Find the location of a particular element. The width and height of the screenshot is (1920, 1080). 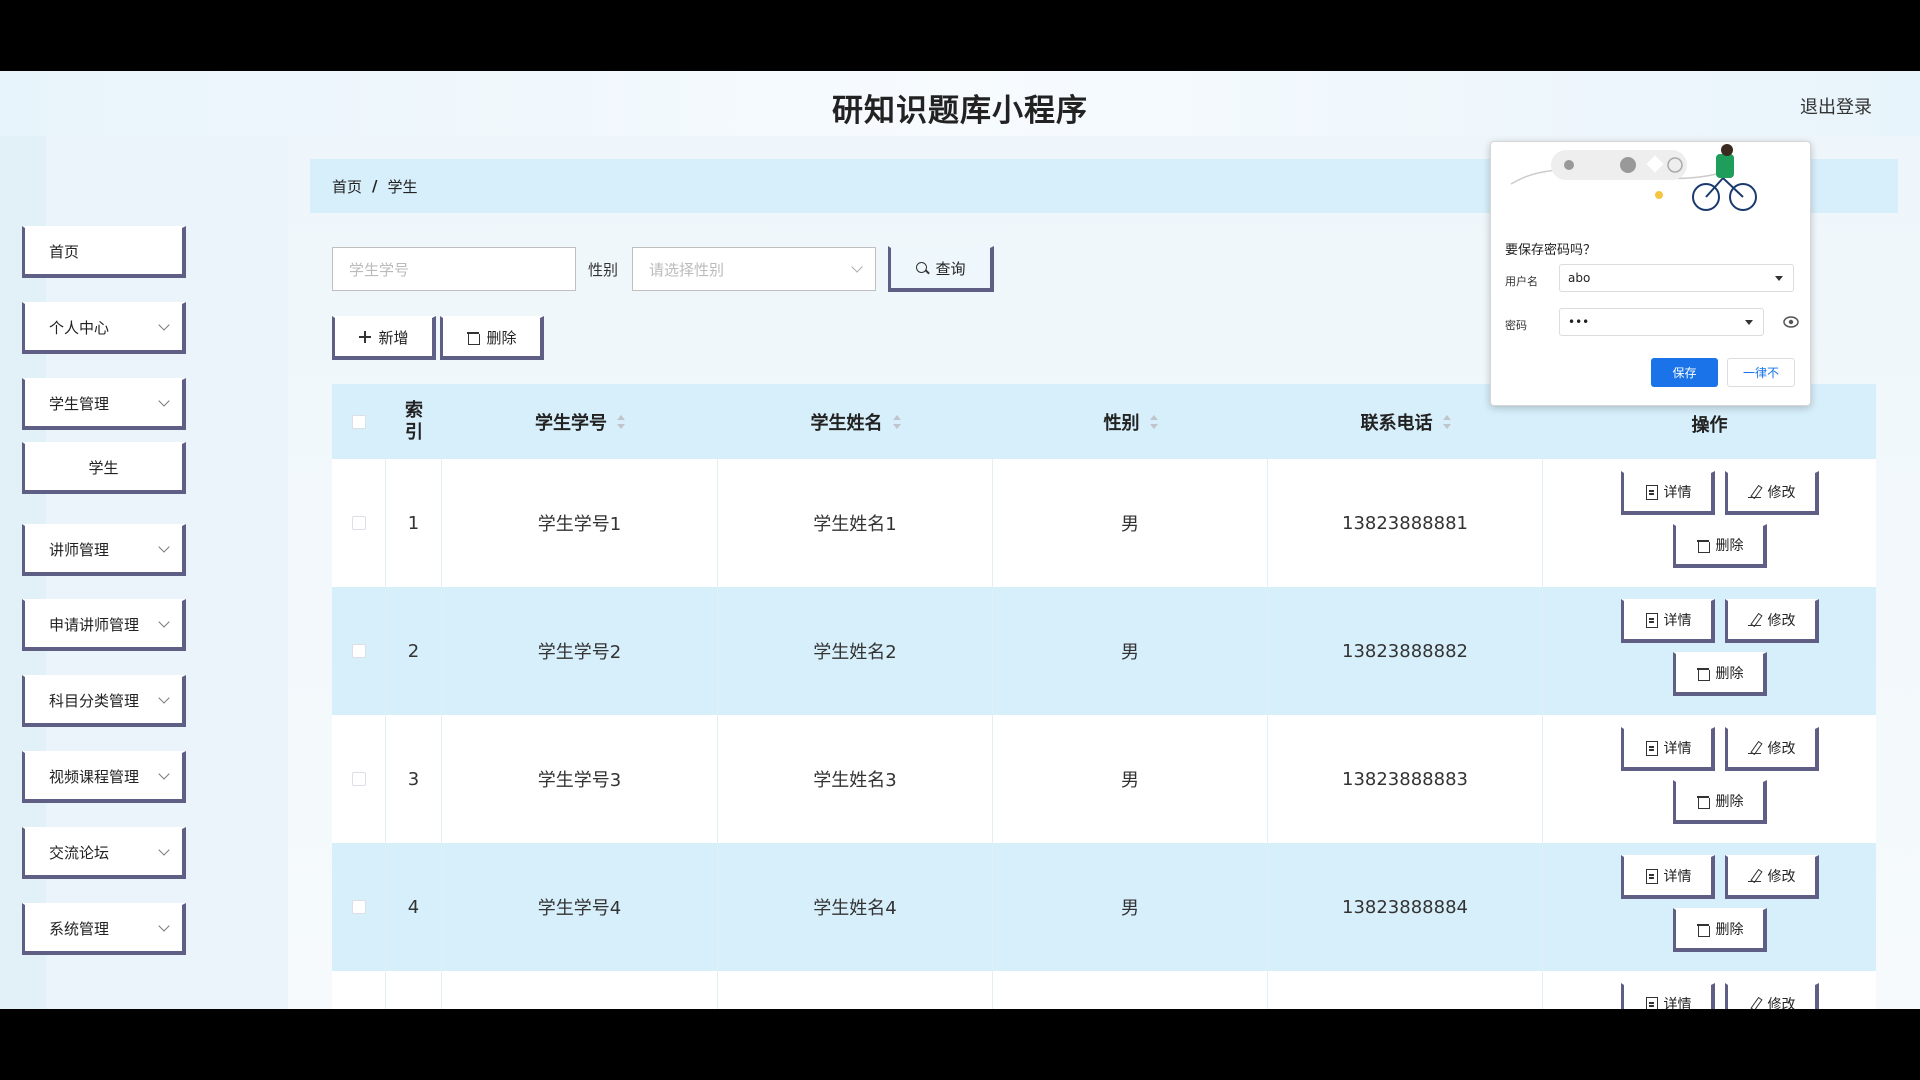

username-label: 用户名 is located at coordinates (1521, 281).